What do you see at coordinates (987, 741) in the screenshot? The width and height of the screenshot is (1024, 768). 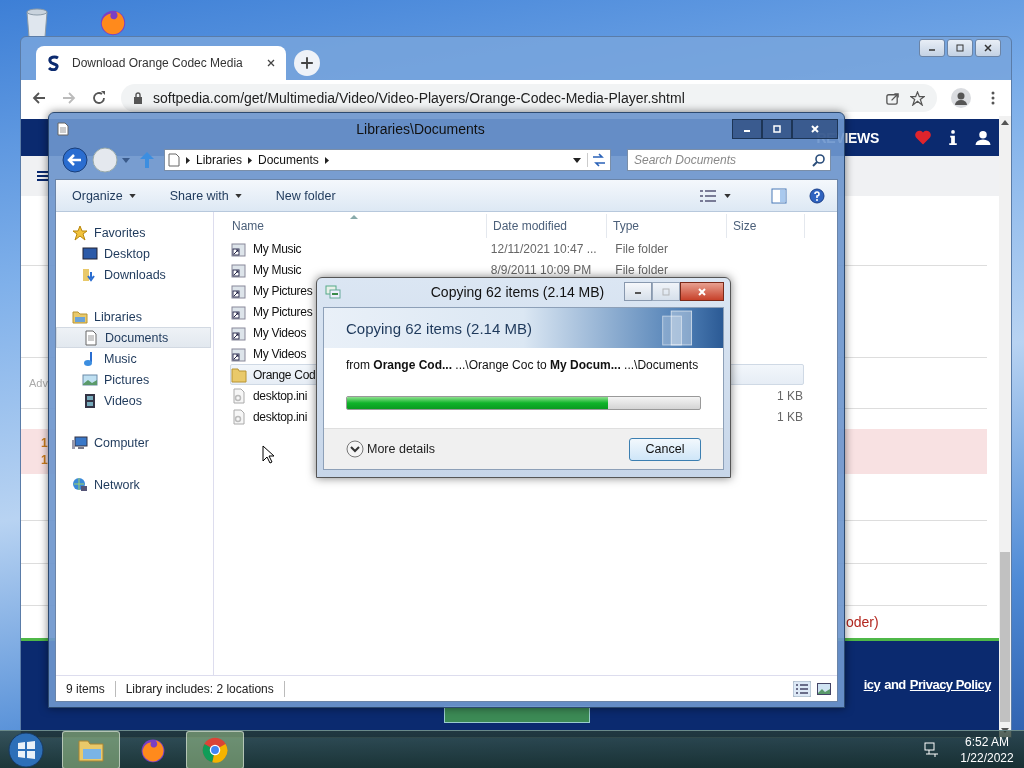 I see `clock-time: 6:52 AM` at bounding box center [987, 741].